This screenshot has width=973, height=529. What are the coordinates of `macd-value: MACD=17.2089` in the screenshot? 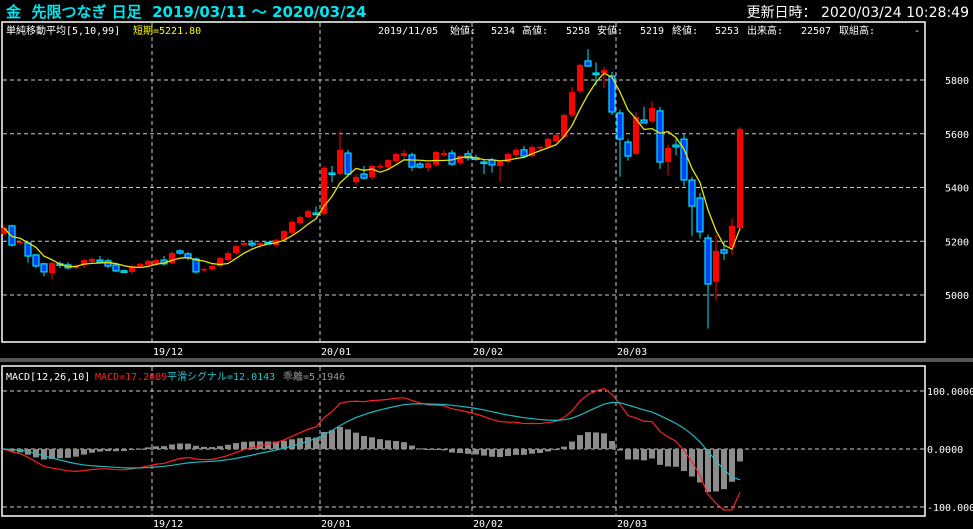 It's located at (131, 377).